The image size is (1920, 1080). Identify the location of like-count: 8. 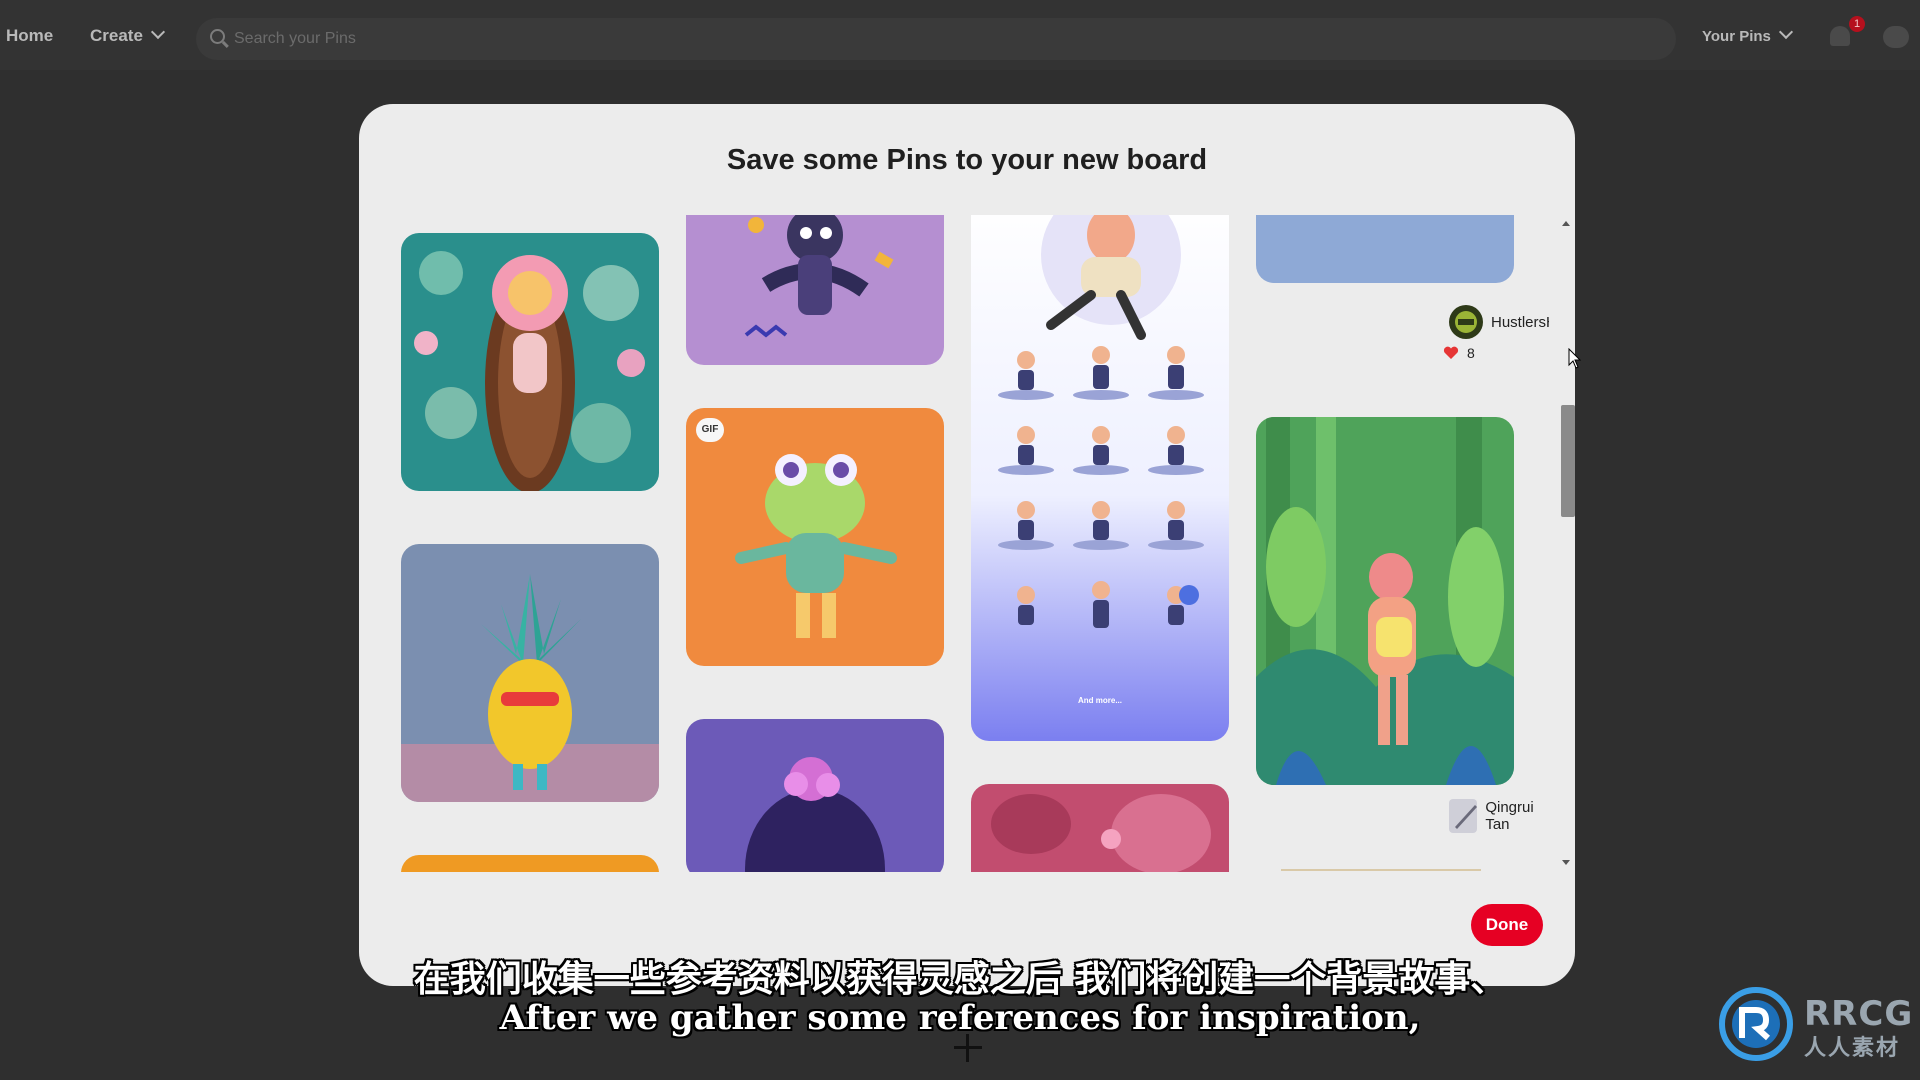
(1471, 353).